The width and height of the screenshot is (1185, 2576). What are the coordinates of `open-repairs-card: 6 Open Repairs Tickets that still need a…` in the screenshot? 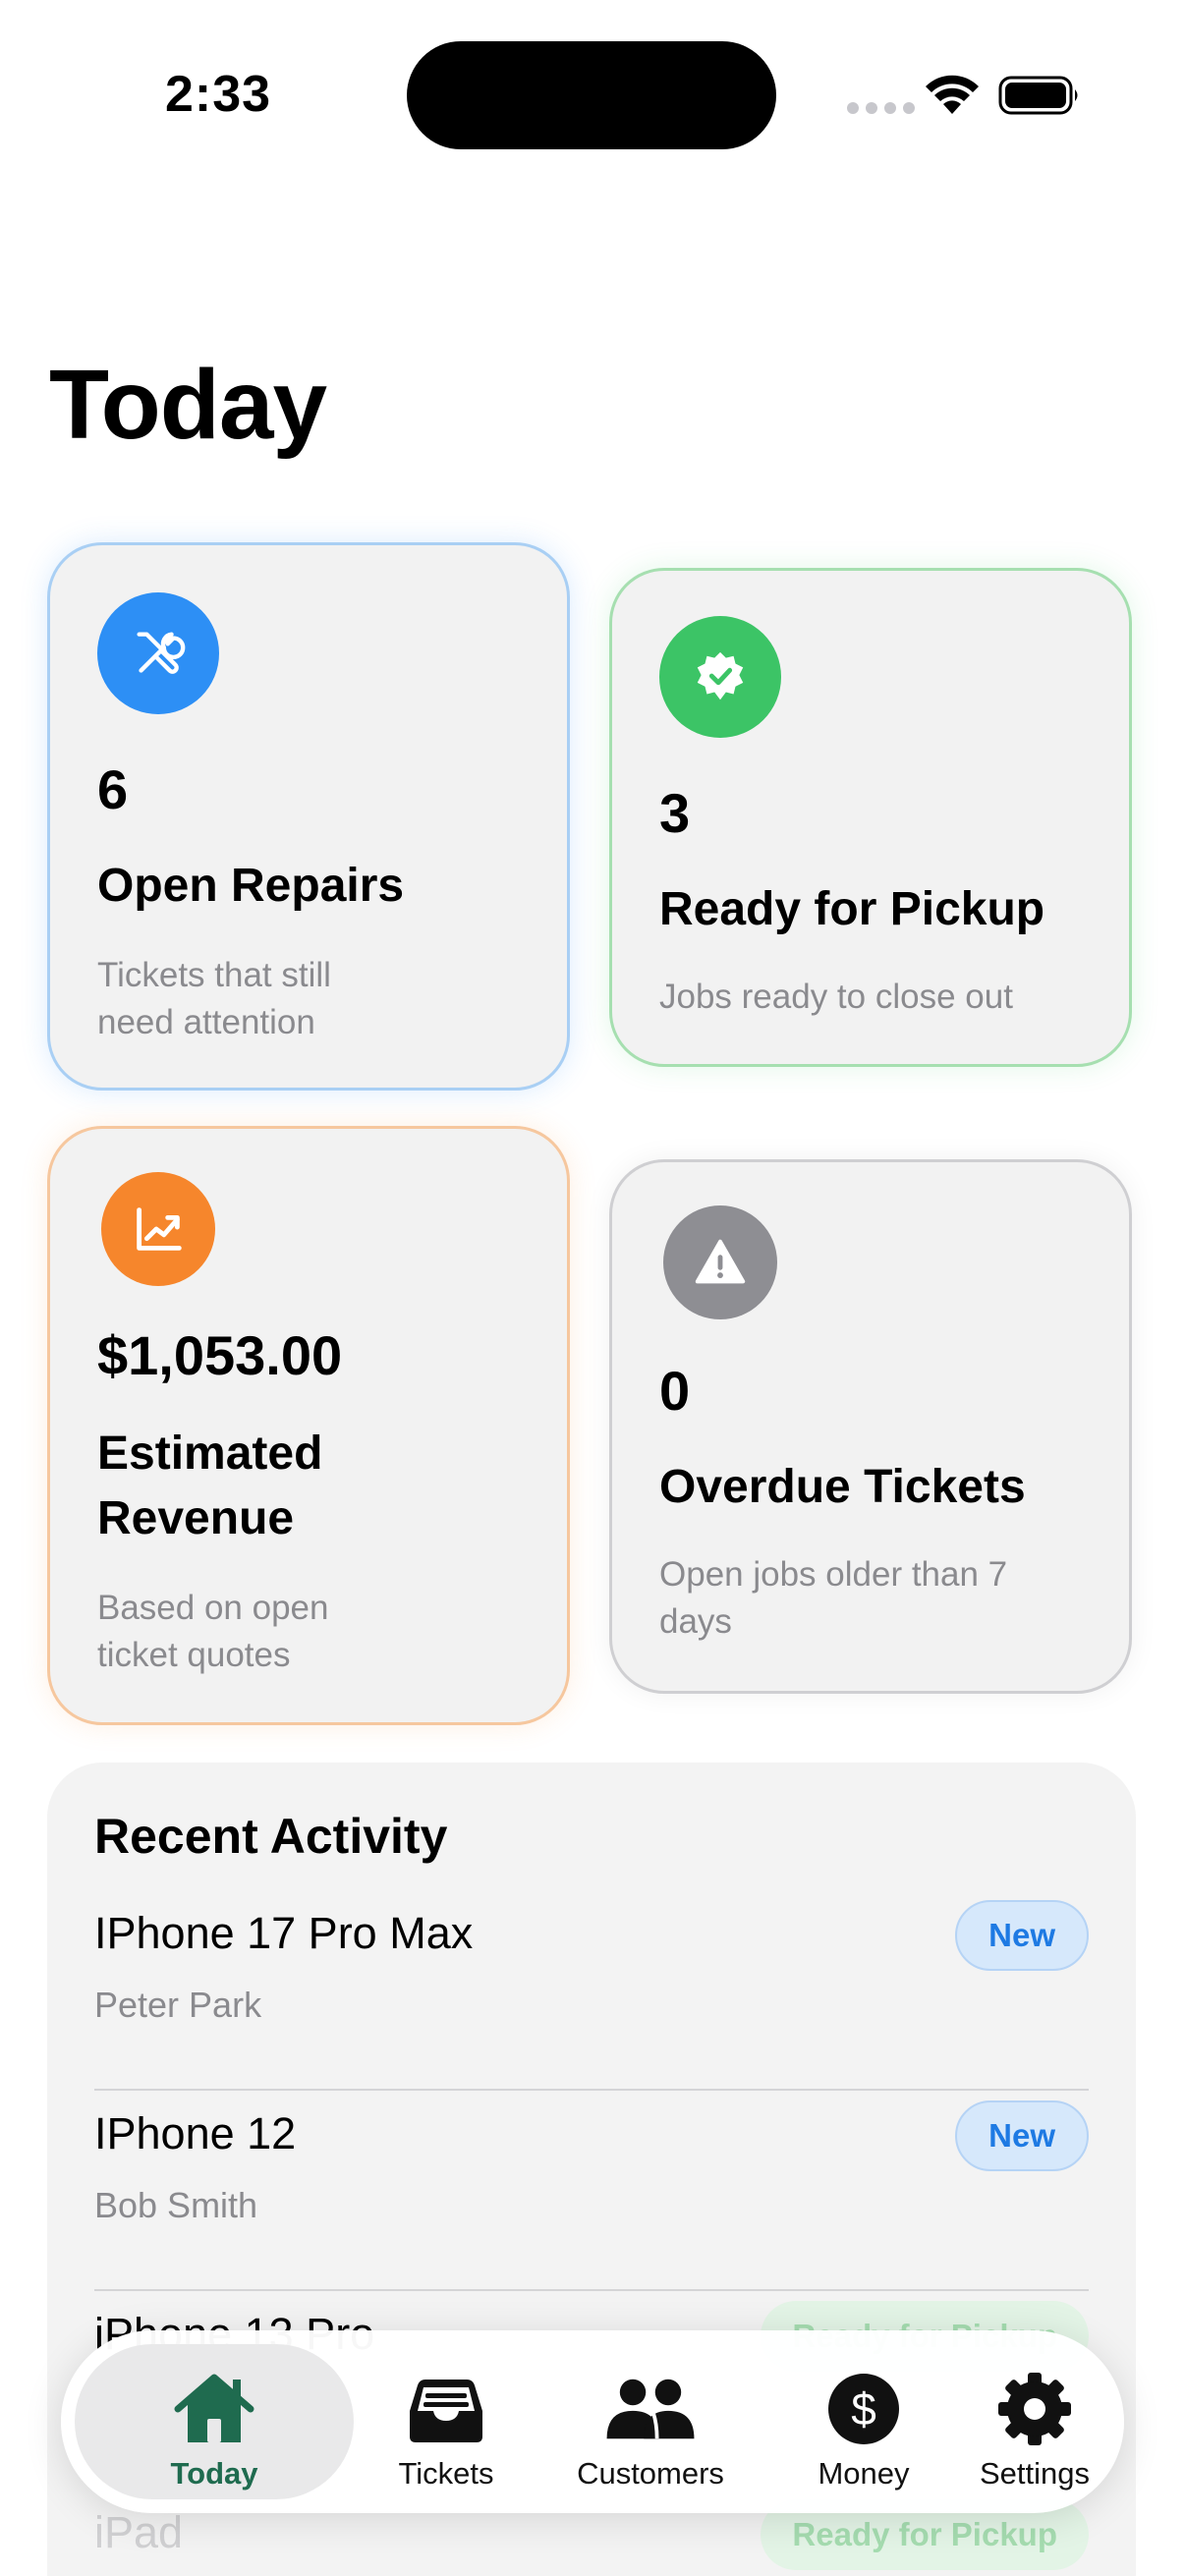 It's located at (309, 816).